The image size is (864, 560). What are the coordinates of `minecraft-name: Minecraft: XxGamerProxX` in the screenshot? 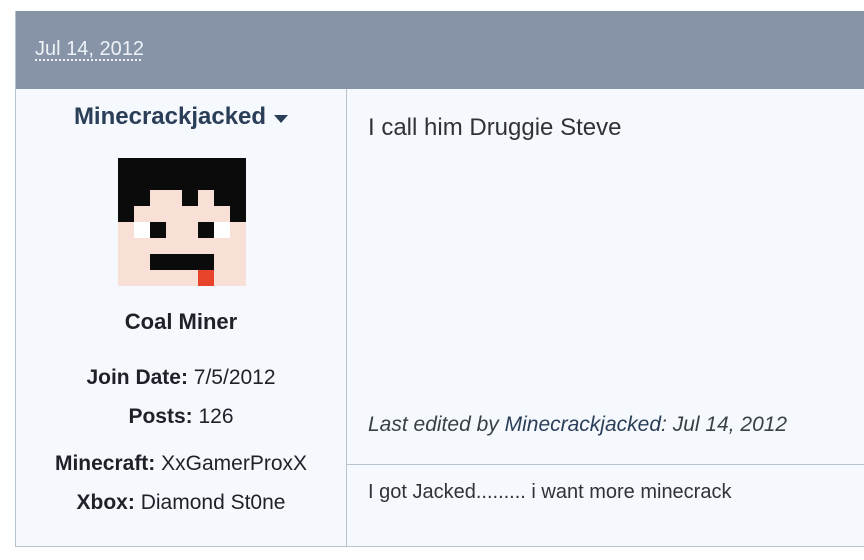 It's located at (181, 464).